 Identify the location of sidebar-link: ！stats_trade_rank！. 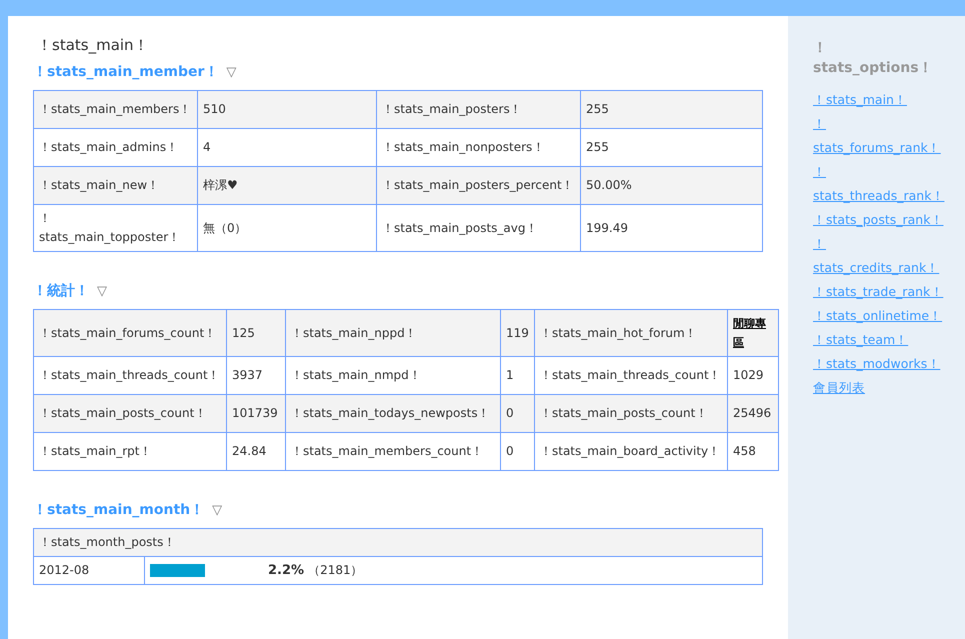
(880, 292).